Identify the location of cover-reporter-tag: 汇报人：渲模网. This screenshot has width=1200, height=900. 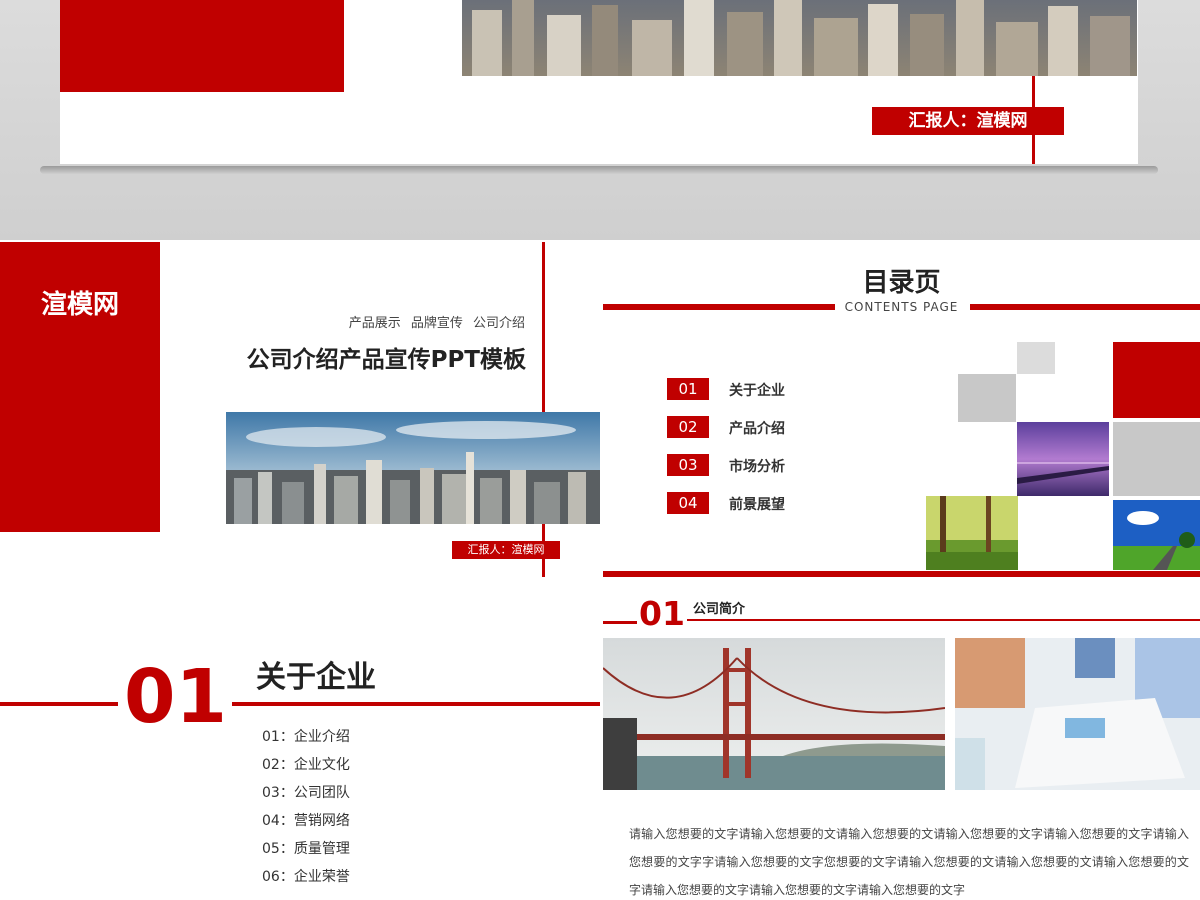
(506, 550).